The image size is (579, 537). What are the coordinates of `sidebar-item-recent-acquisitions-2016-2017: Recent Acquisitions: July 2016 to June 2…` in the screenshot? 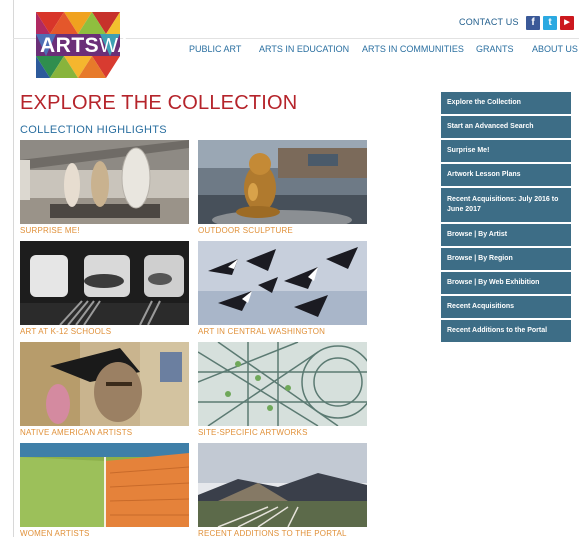 It's located at (506, 205).